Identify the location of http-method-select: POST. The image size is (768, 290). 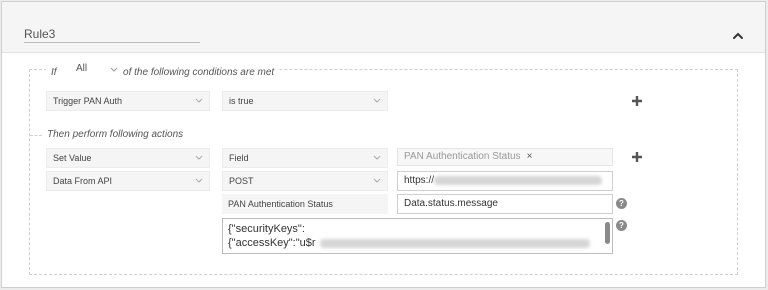
(305, 181).